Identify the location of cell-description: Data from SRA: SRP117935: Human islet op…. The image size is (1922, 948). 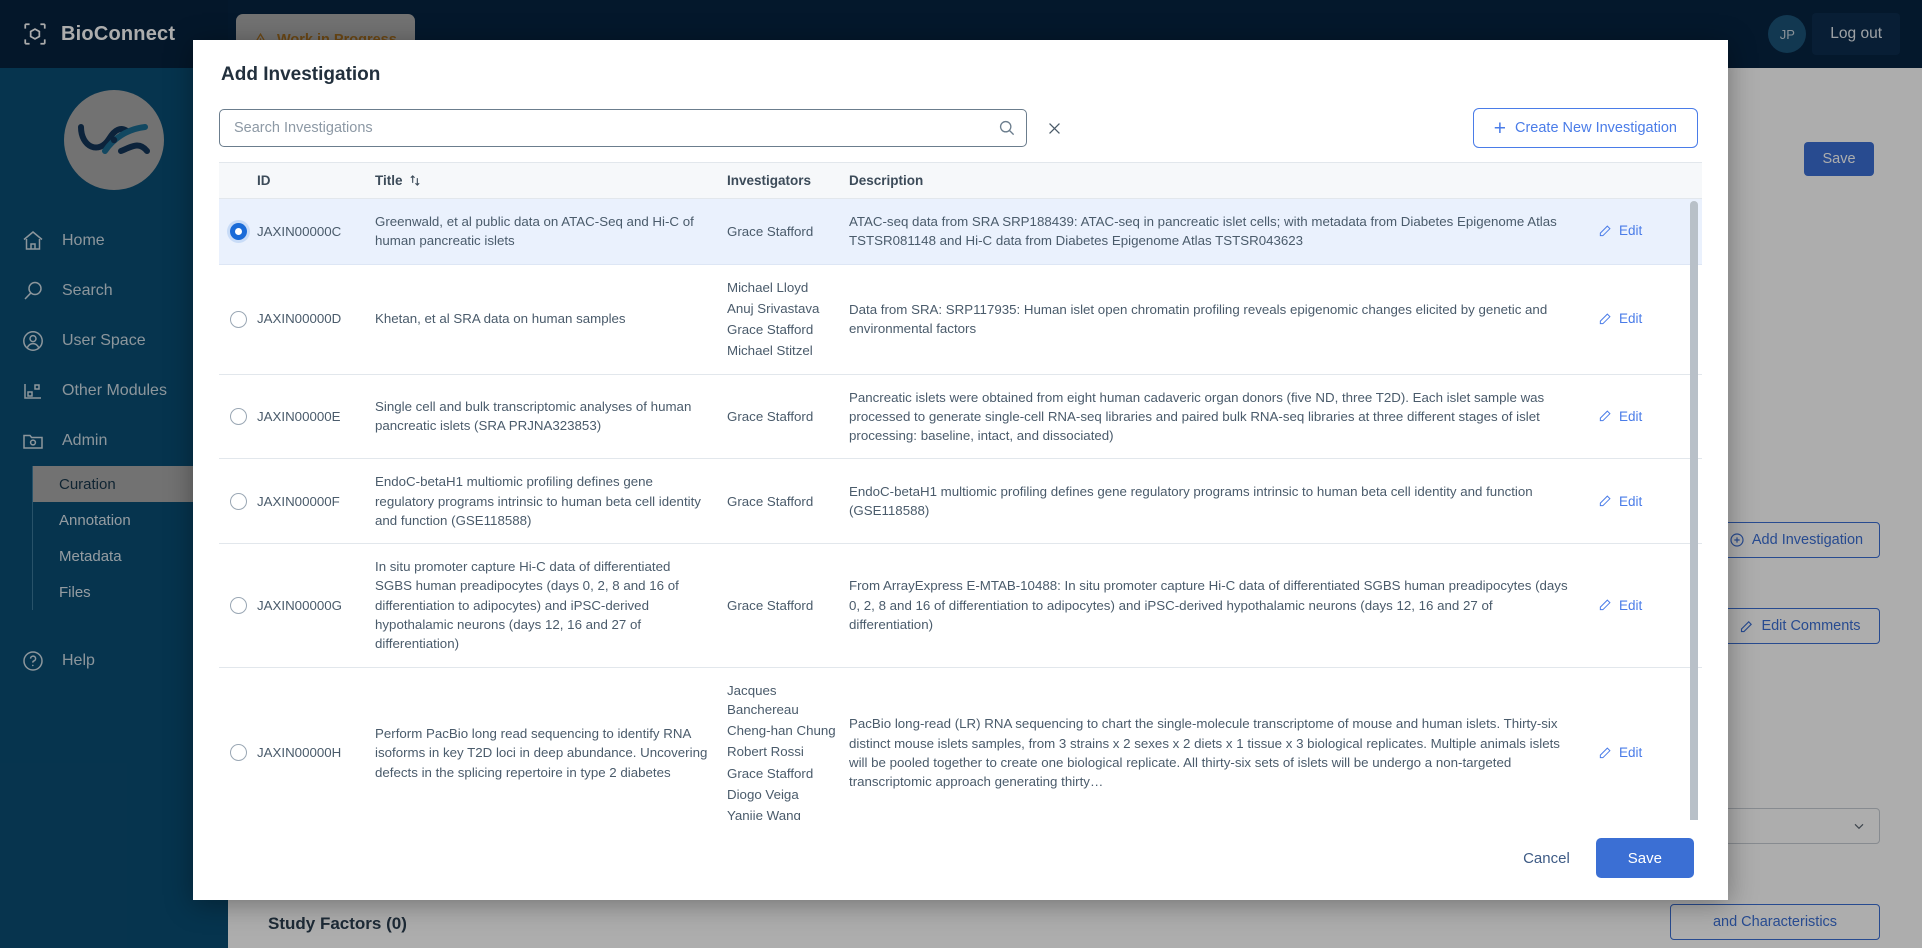
(1198, 319).